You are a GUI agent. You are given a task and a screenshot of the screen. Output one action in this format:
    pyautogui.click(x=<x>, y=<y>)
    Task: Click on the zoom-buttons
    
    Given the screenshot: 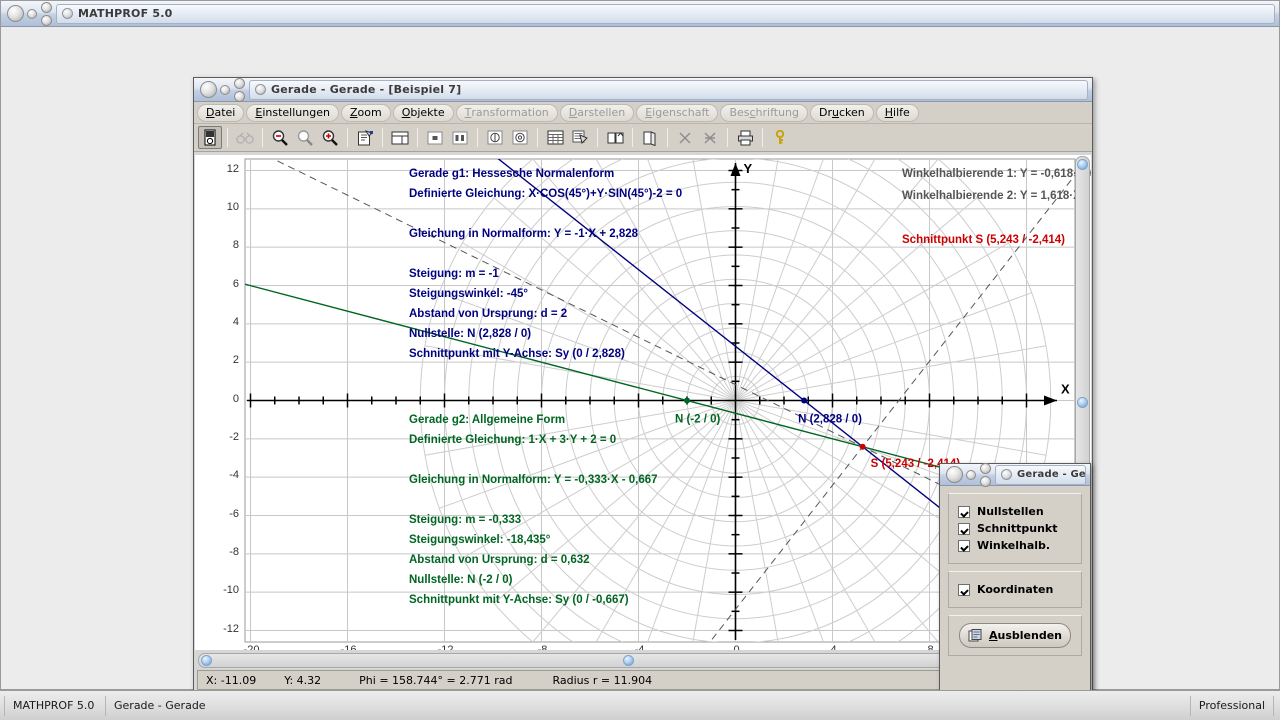 What is the action you would take?
    pyautogui.click(x=46, y=13)
    